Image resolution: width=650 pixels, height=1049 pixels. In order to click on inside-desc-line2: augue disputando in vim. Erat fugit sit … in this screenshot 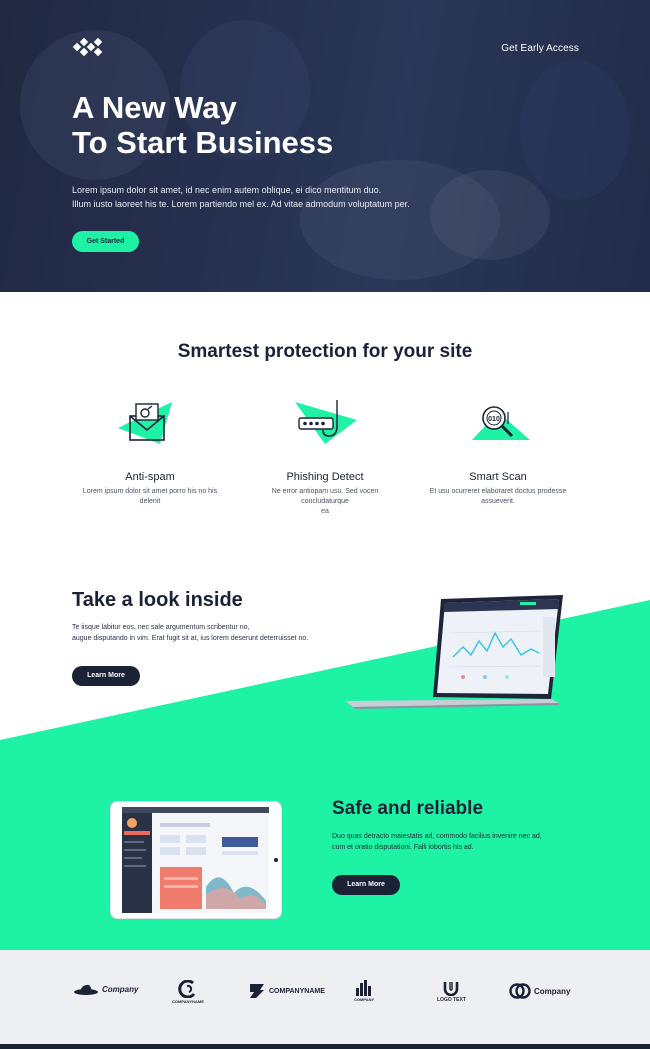, I will do `click(190, 638)`.